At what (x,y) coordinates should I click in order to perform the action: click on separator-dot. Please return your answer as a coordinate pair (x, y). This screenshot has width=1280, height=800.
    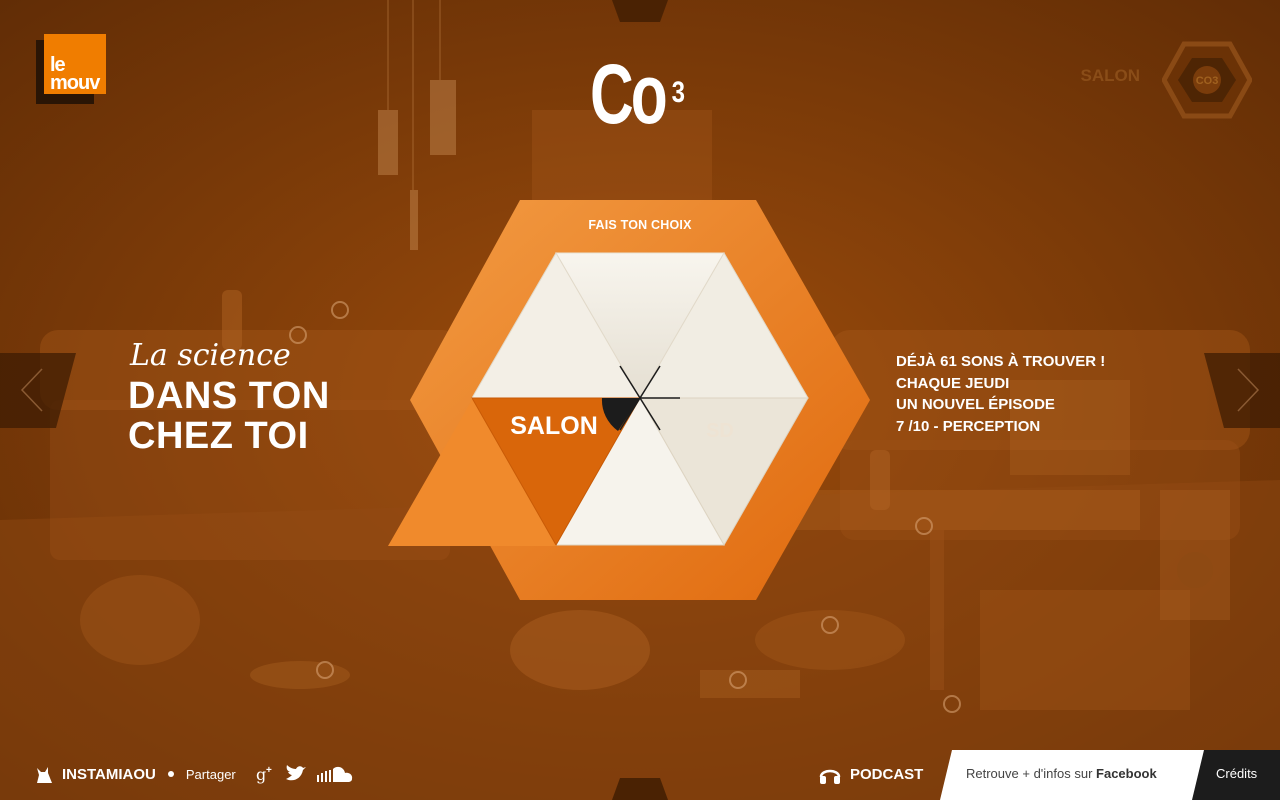
    Looking at the image, I should click on (170, 774).